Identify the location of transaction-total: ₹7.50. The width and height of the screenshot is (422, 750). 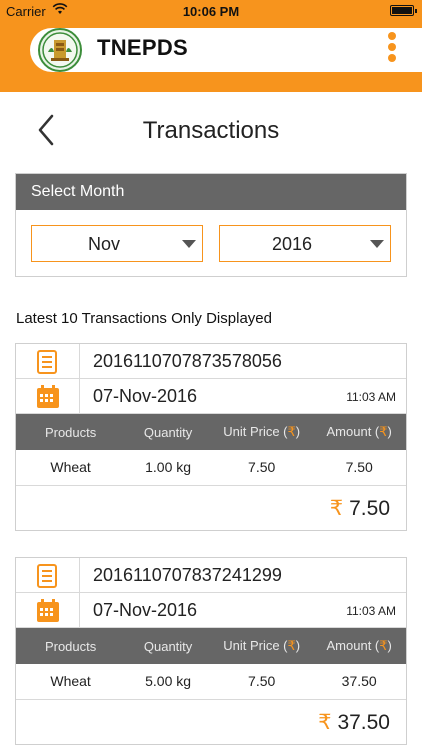
(211, 508).